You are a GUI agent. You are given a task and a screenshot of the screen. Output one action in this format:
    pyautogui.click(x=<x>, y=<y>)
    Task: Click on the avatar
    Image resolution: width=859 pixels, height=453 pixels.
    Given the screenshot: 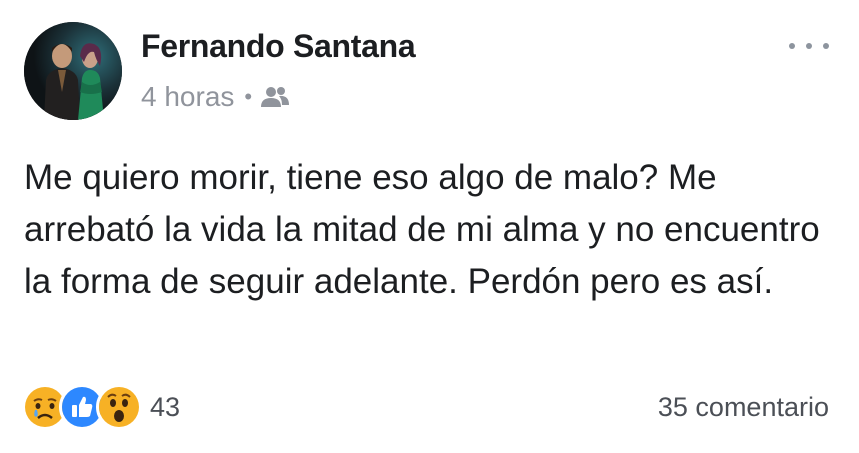 What is the action you would take?
    pyautogui.click(x=73, y=71)
    